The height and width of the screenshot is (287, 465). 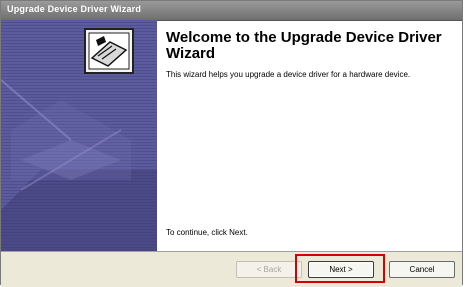 I want to click on button-bar: < Back Next > Cancel, so click(x=231, y=269).